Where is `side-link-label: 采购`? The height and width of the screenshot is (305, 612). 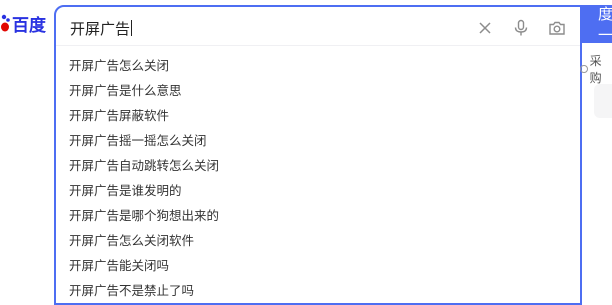
side-link-label: 采购 is located at coordinates (595, 69).